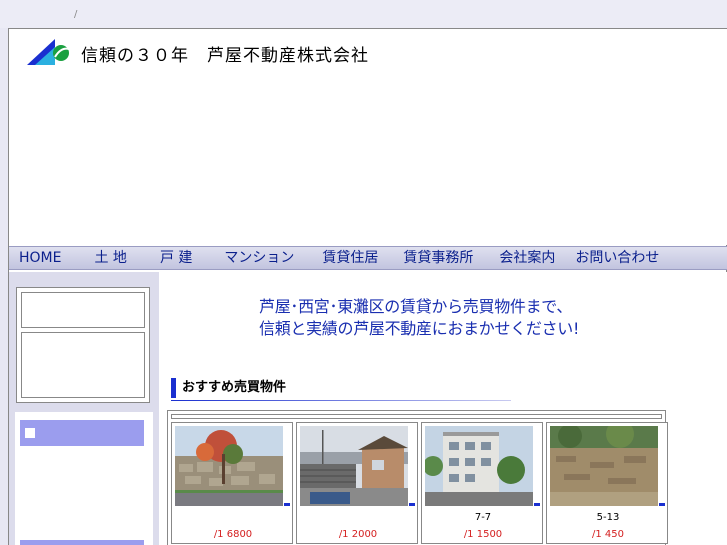 The width and height of the screenshot is (727, 545). What do you see at coordinates (483, 517) in the screenshot?
I see `listing-code: 7-7` at bounding box center [483, 517].